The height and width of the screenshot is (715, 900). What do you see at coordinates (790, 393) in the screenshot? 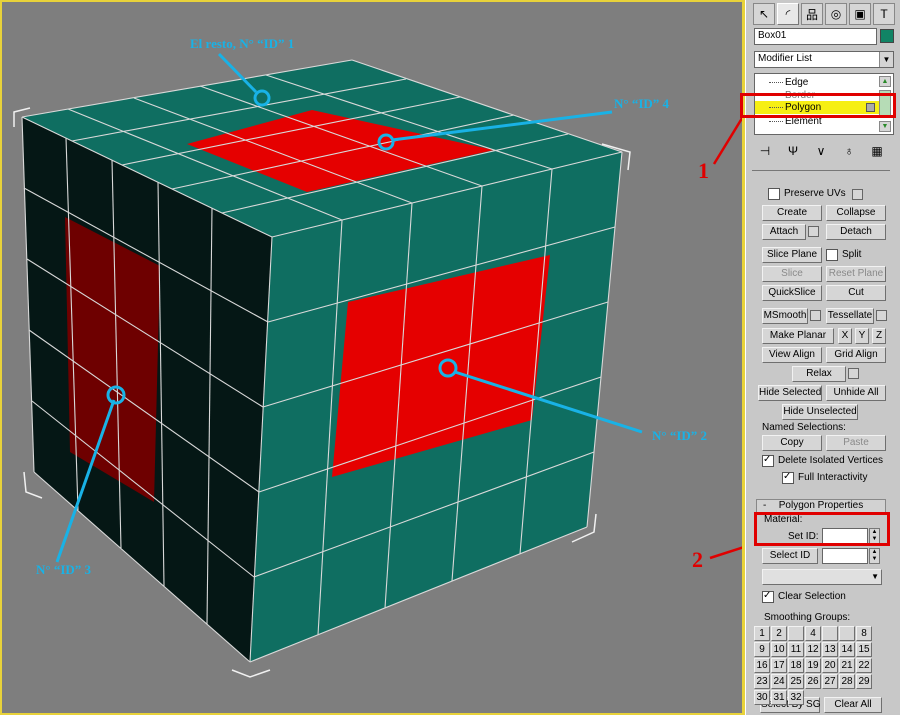
I see `hide-selected-button: Hide Selected` at bounding box center [790, 393].